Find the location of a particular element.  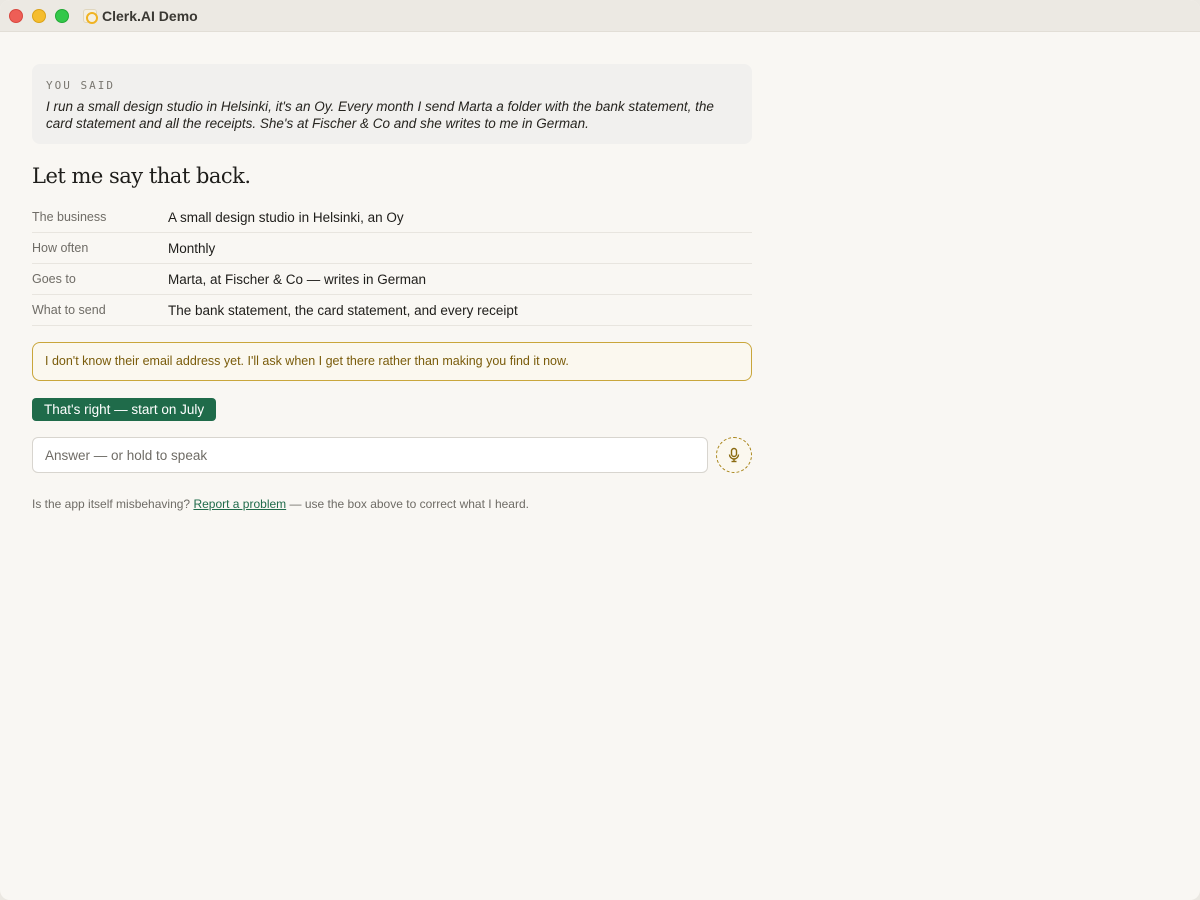

app-logo-icon is located at coordinates (90, 16).